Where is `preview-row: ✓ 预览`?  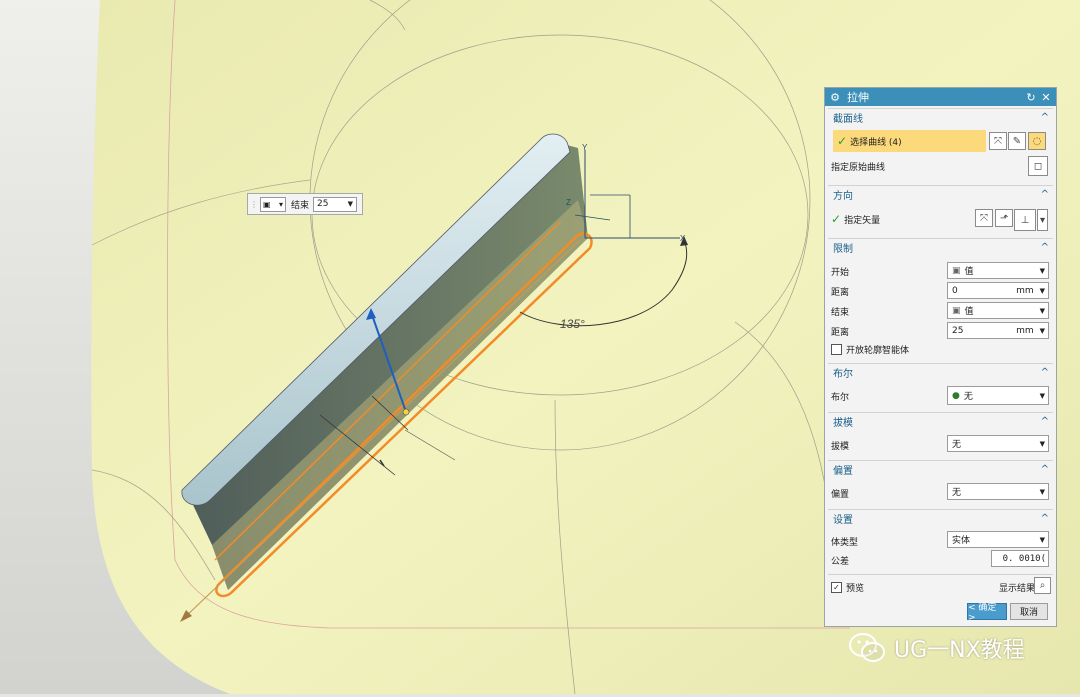 preview-row: ✓ 预览 is located at coordinates (847, 587).